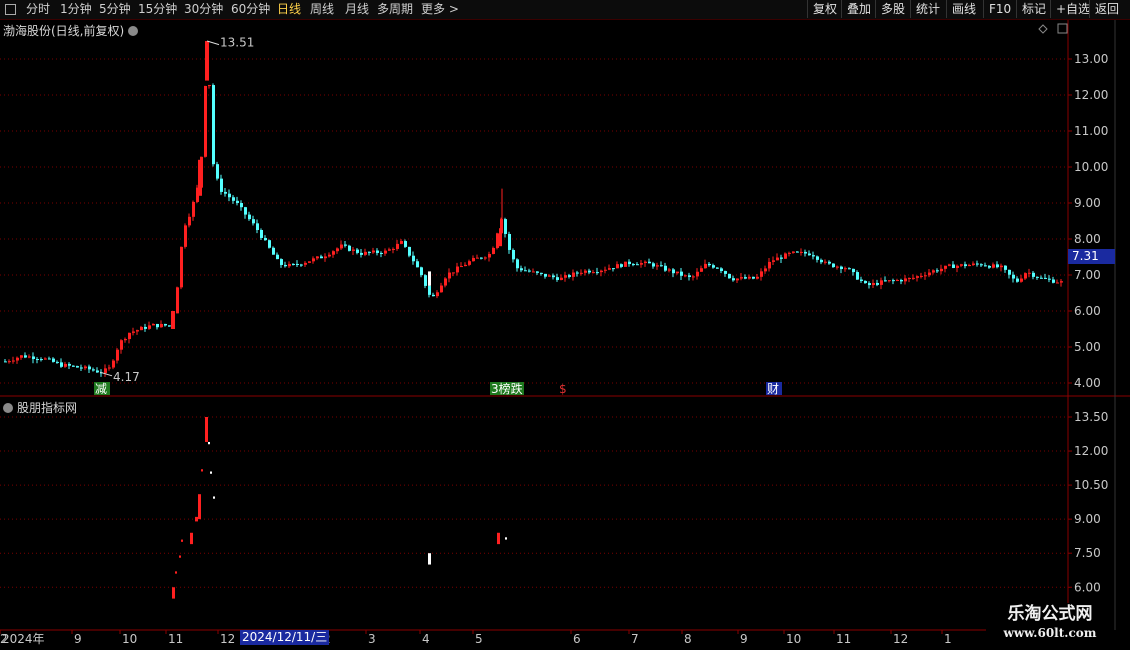 The image size is (1130, 650). Describe the element at coordinates (78, 639) in the screenshot. I see `date-label-1: 9` at that location.